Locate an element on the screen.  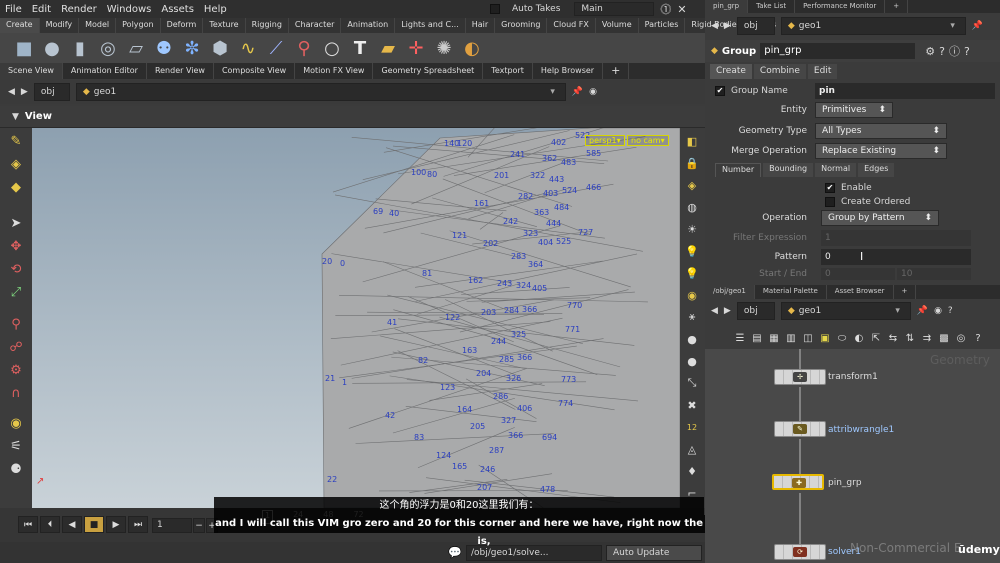
light-bulb-2-icon: 💡 is located at coordinates (692, 273).